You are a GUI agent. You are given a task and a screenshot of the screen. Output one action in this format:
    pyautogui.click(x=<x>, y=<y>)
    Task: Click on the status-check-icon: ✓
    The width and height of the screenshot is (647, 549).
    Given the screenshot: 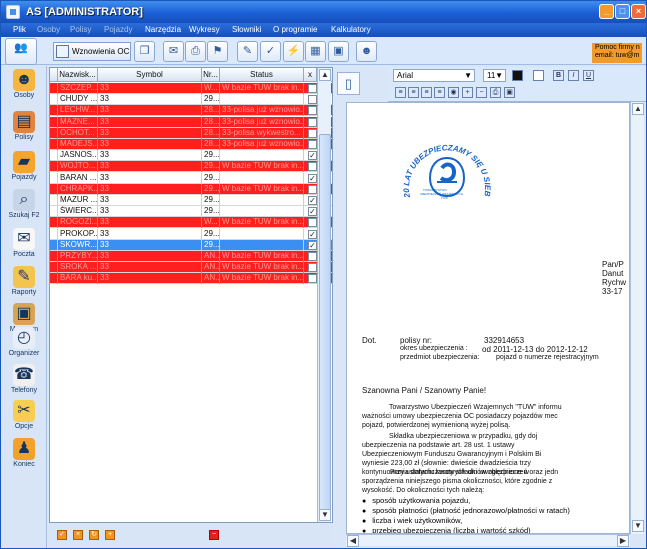 What is the action you would take?
    pyautogui.click(x=62, y=535)
    